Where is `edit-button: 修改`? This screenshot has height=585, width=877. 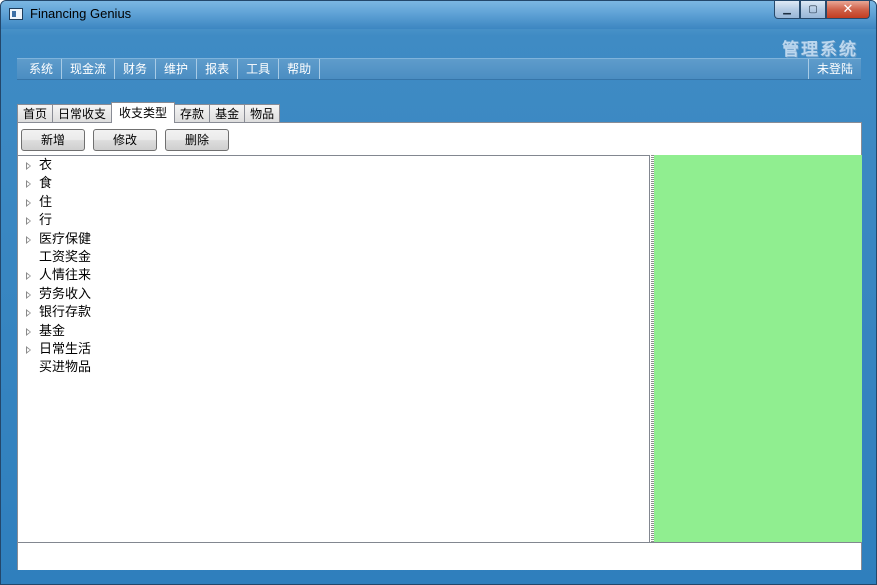 edit-button: 修改 is located at coordinates (125, 140).